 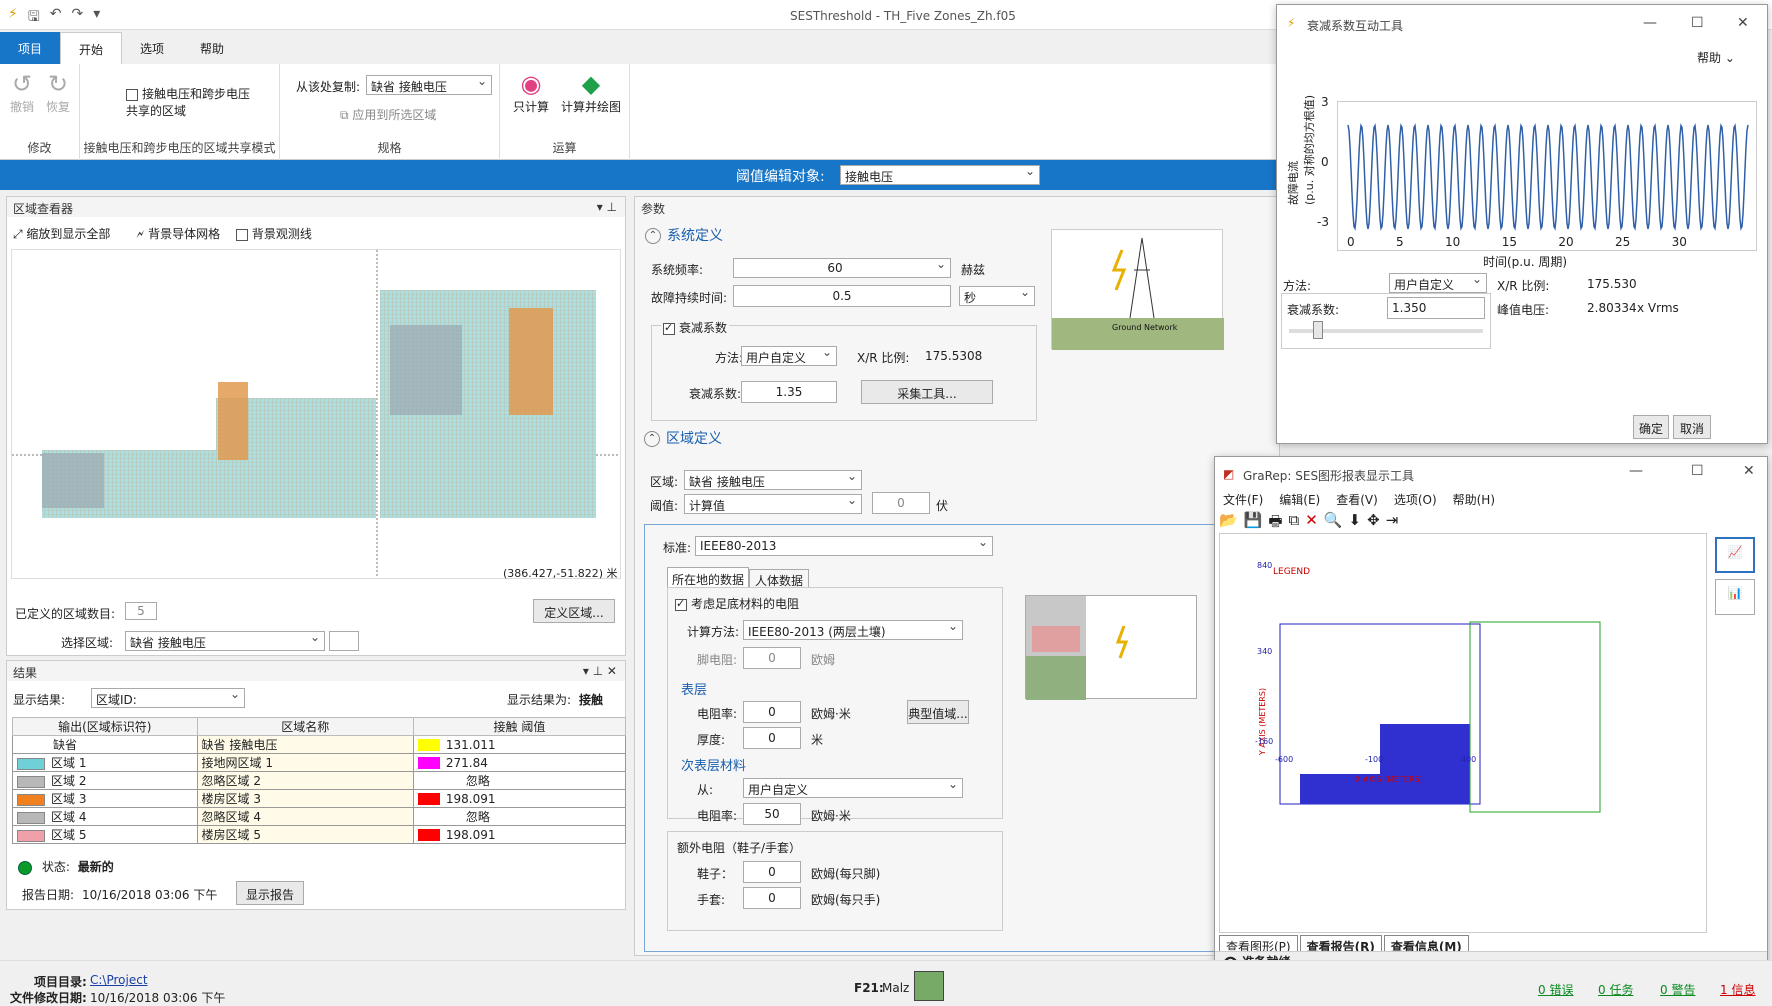 I want to click on shoe-field: 0, so click(x=772, y=872).